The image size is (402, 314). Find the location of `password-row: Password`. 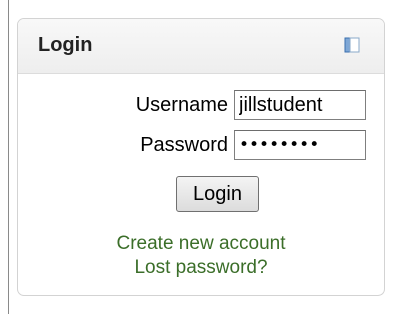

password-row: Password is located at coordinates (253, 145).